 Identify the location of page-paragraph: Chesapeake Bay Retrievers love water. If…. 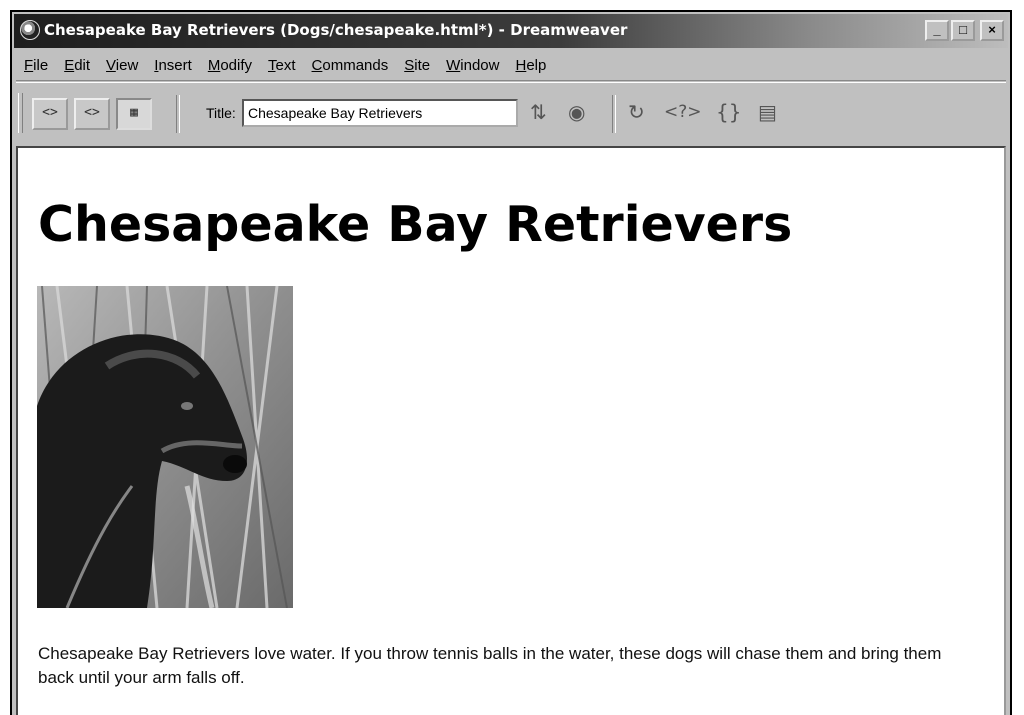
(490, 665).